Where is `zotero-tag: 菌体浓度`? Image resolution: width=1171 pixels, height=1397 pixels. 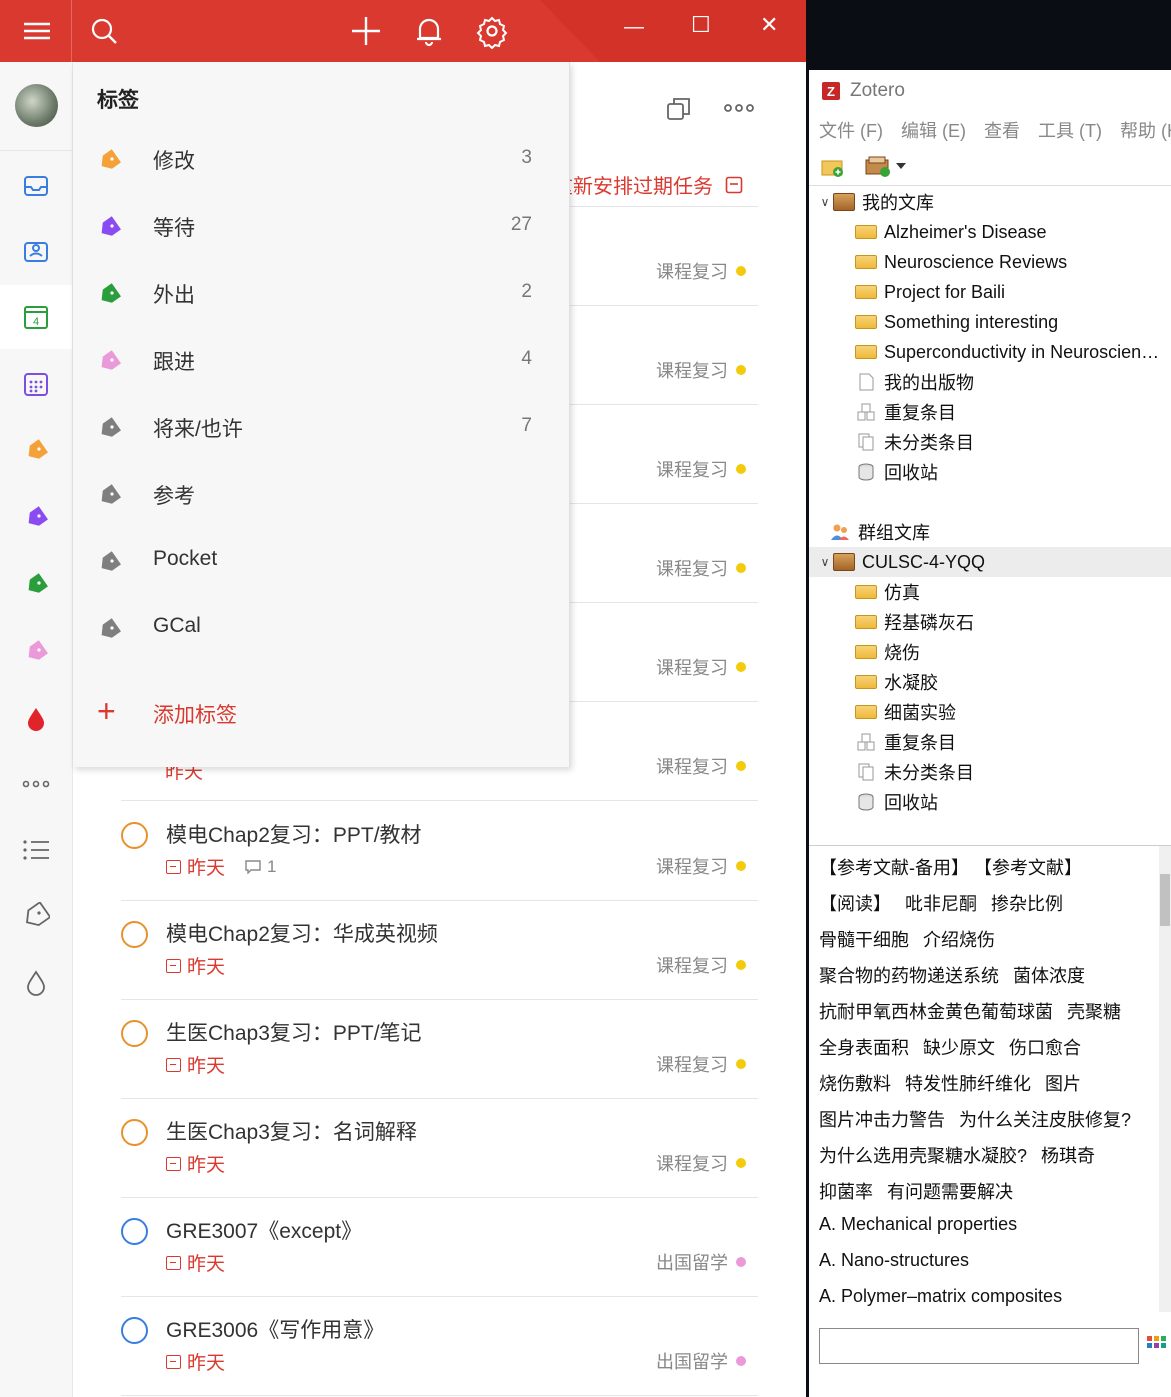 zotero-tag: 菌体浓度 is located at coordinates (1049, 976).